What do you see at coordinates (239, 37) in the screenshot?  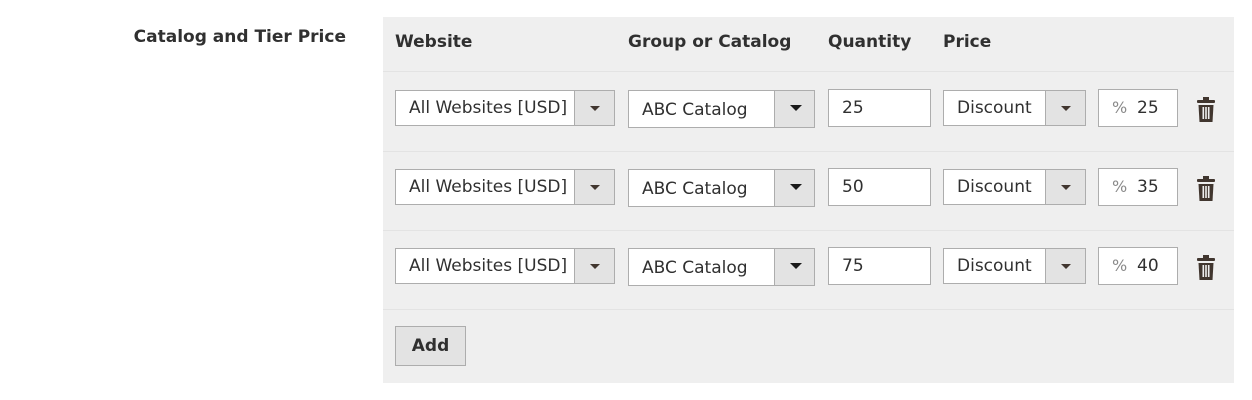 I see `field-label: Catalog and Tier Price` at bounding box center [239, 37].